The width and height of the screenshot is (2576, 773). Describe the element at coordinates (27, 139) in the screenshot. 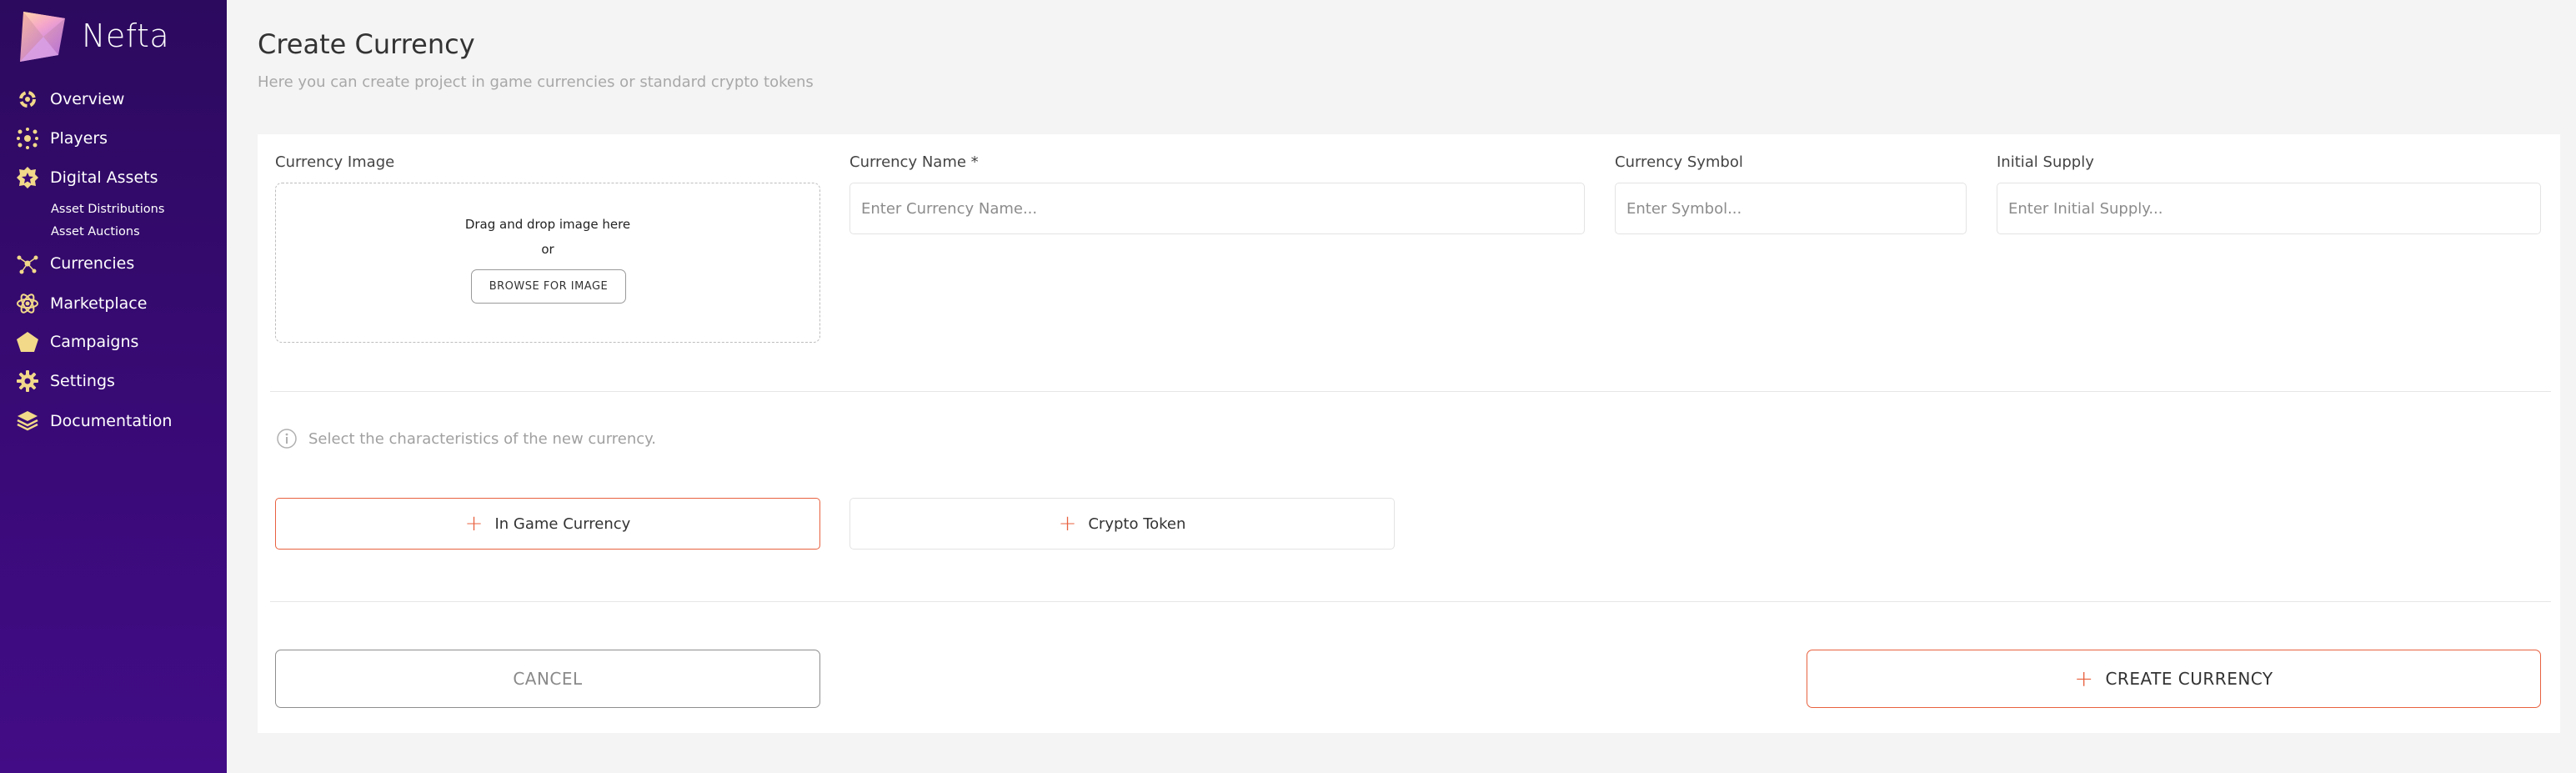

I see `players-icon` at that location.